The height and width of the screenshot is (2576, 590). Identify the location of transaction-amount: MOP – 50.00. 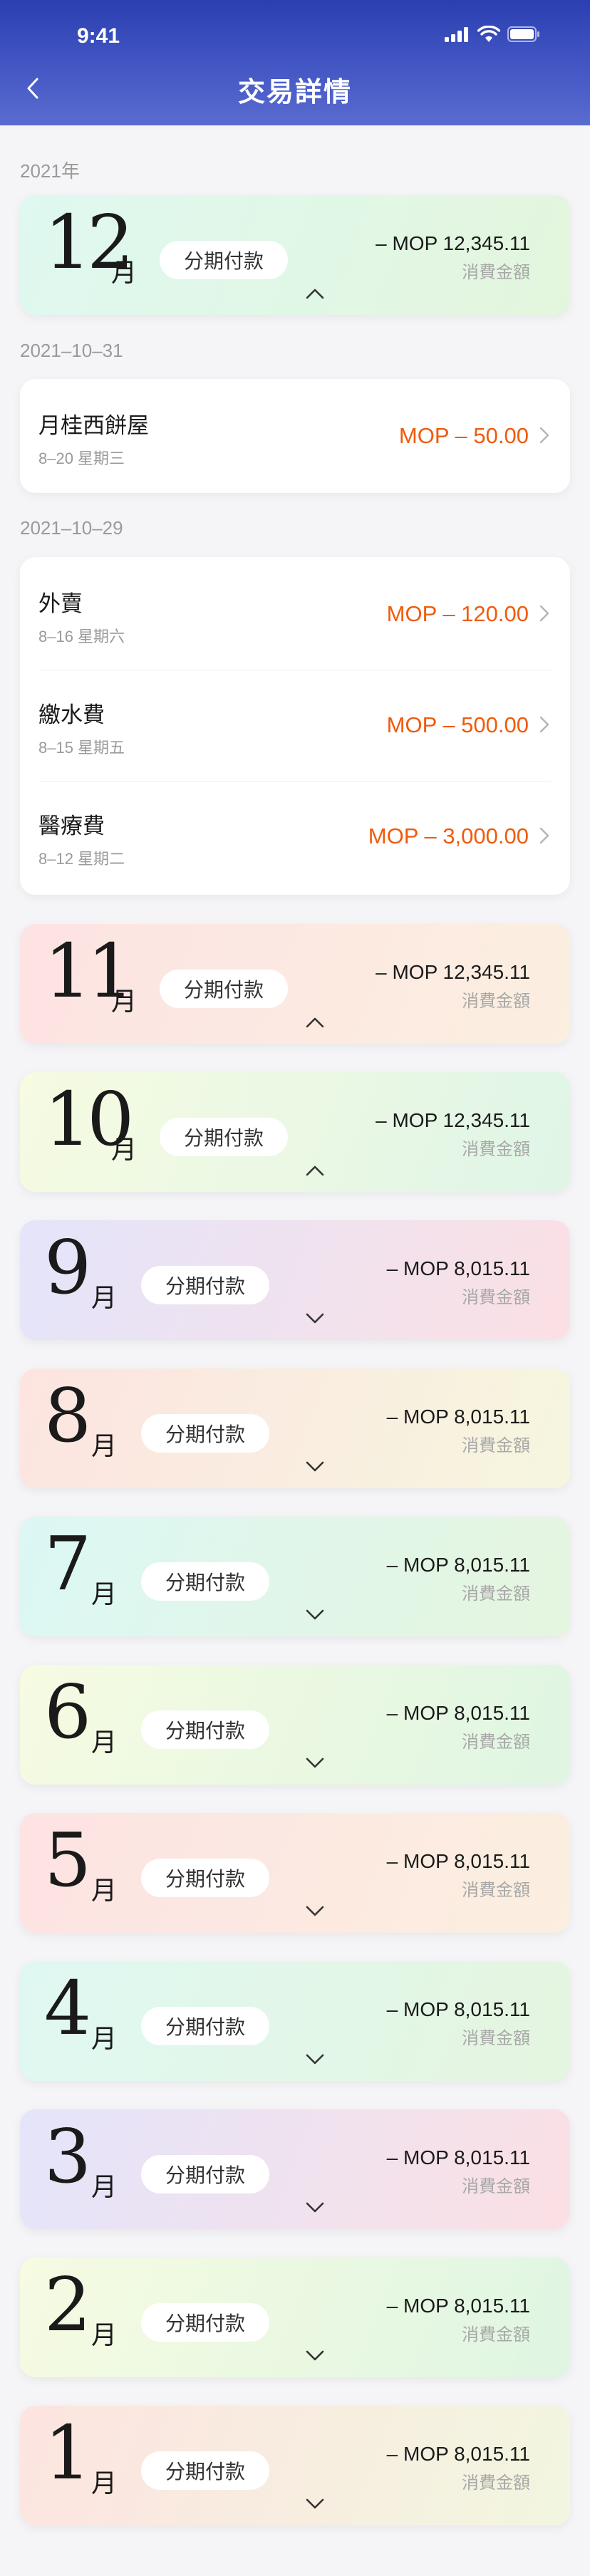
(463, 435).